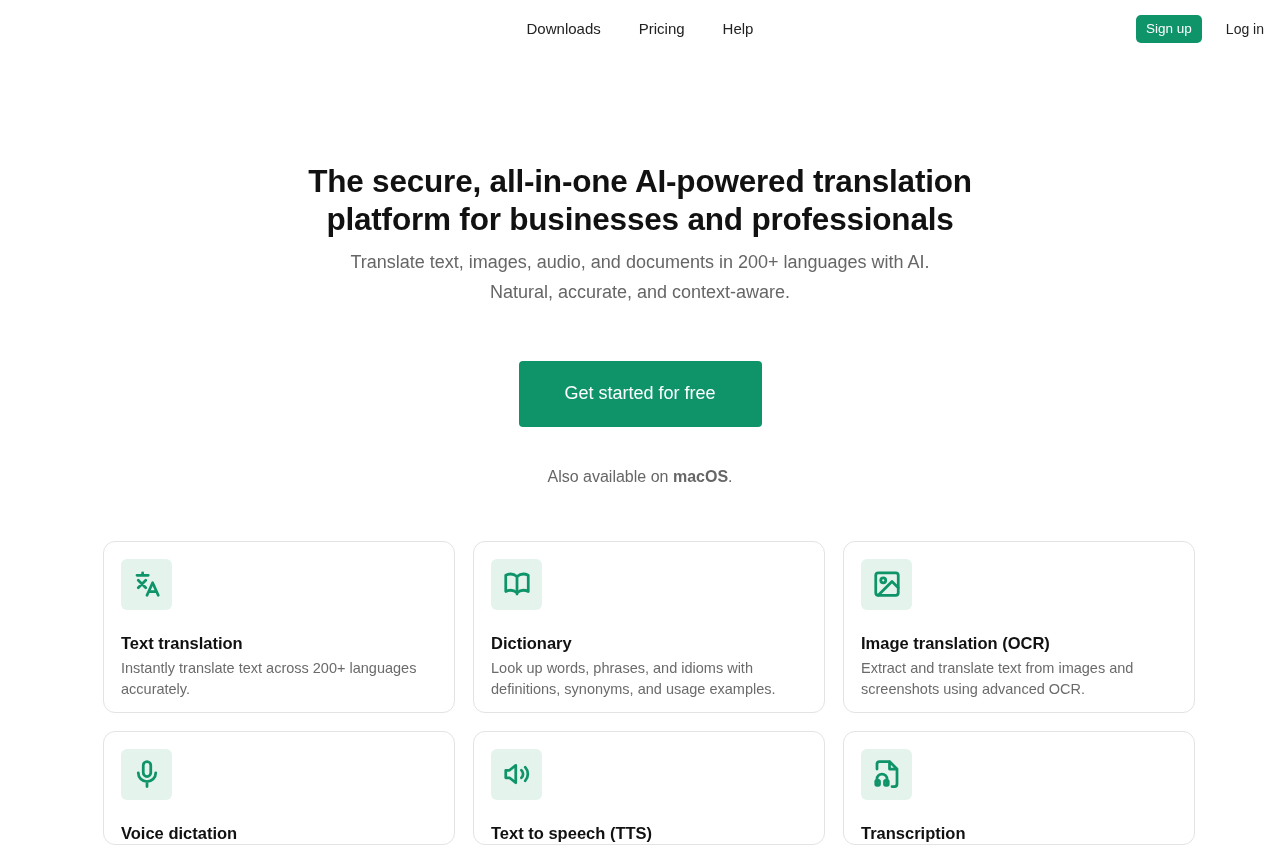  I want to click on feature-title: Text to speech (TTS), so click(572, 833).